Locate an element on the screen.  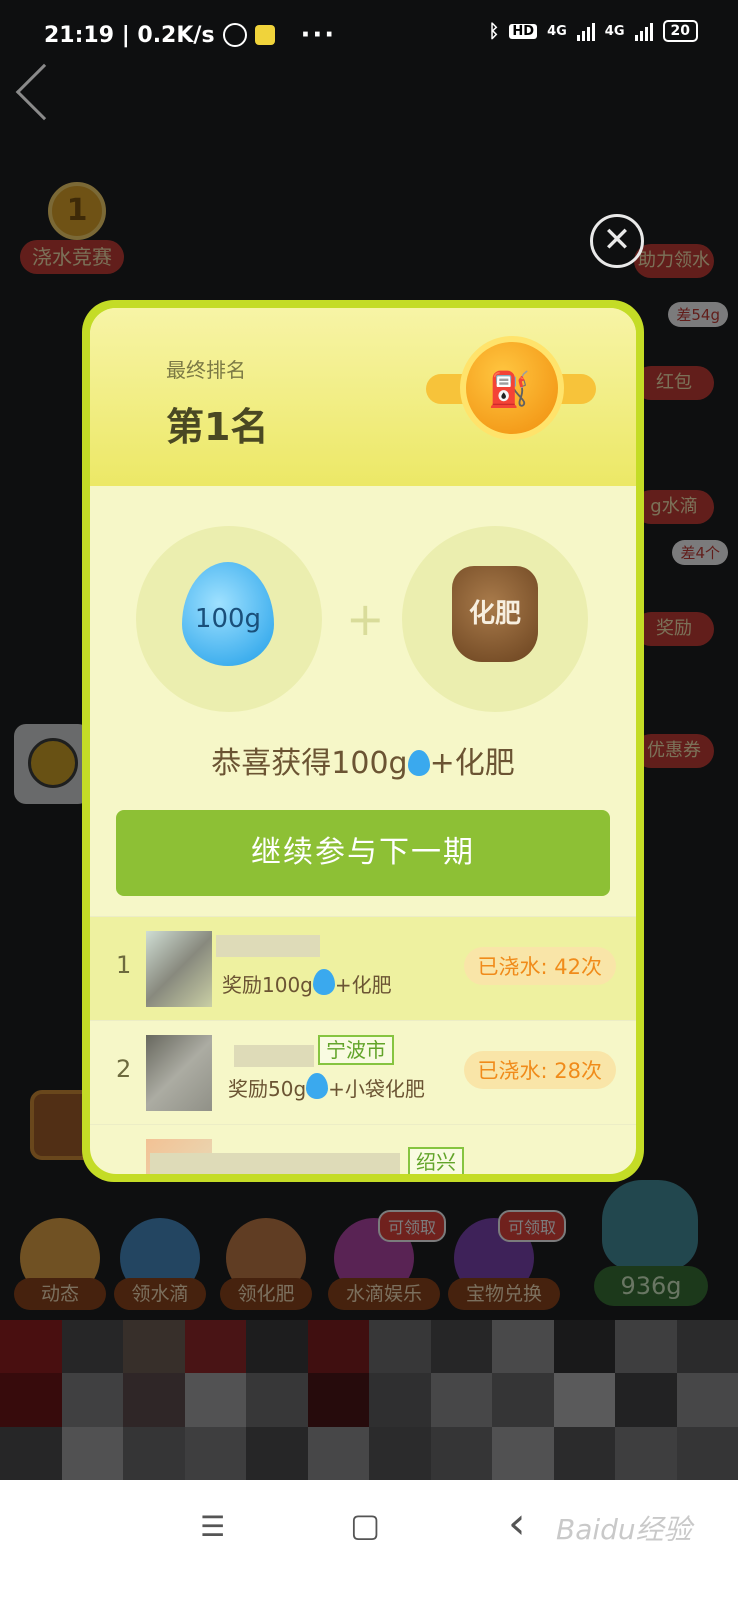
menu-button: ☰ is located at coordinates (212, 1526).